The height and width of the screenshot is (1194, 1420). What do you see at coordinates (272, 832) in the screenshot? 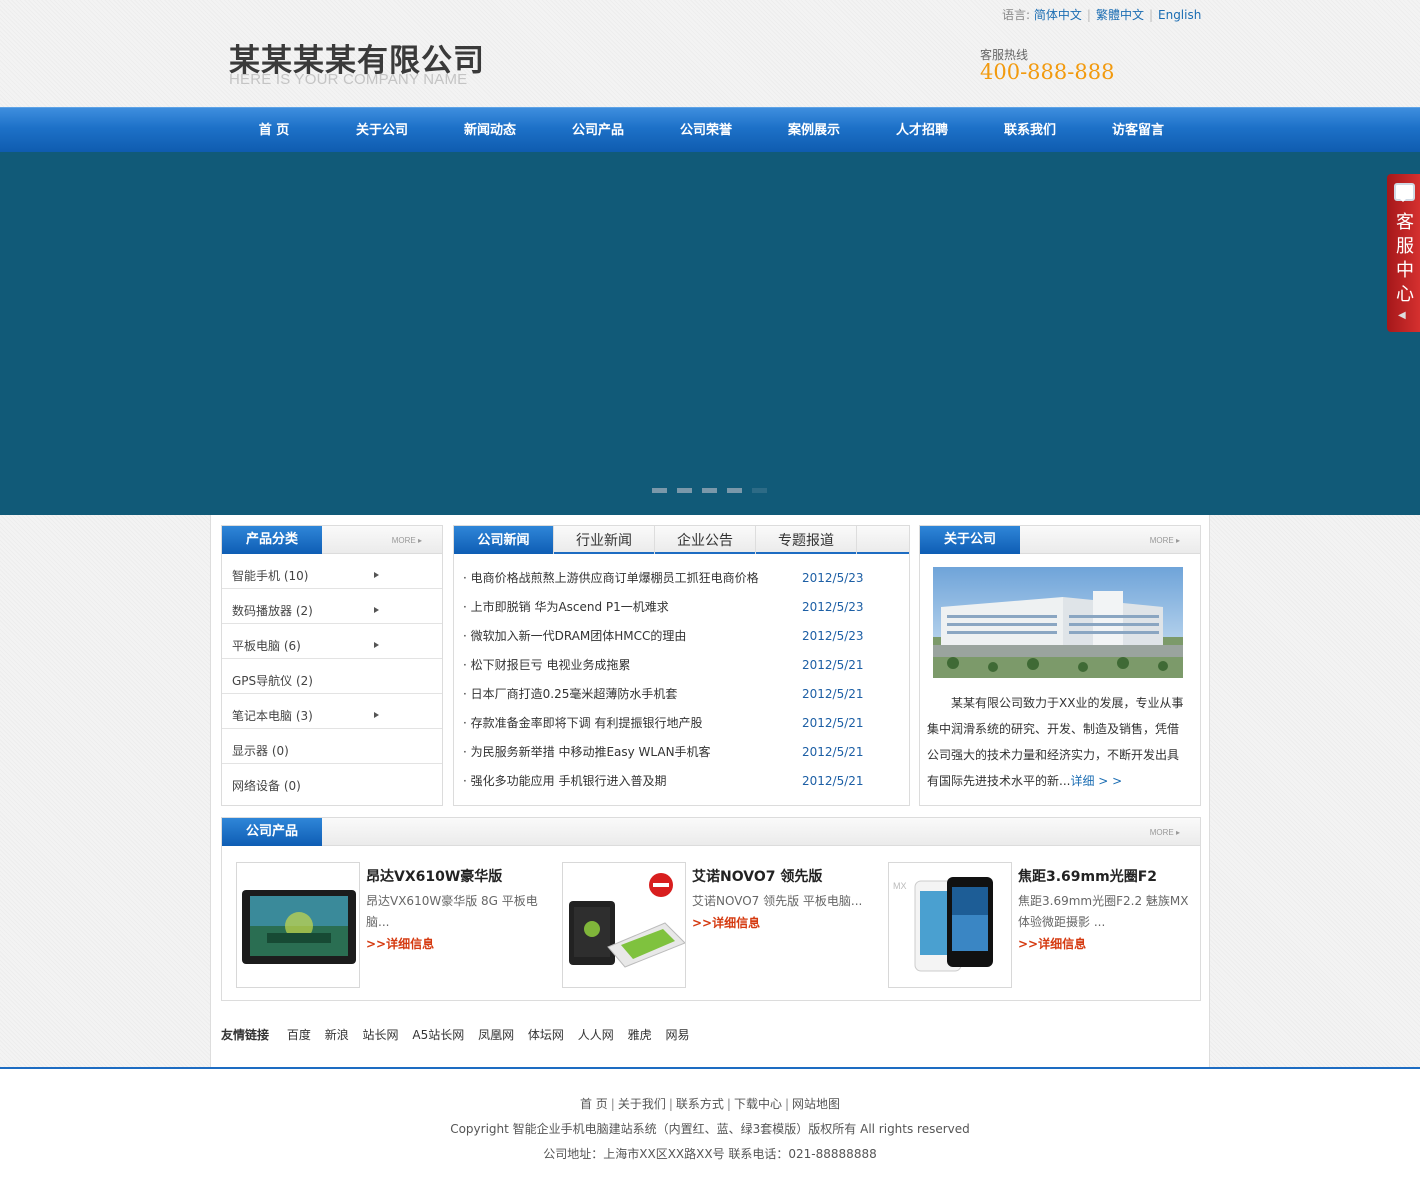
I see `products-title: 公司产品` at bounding box center [272, 832].